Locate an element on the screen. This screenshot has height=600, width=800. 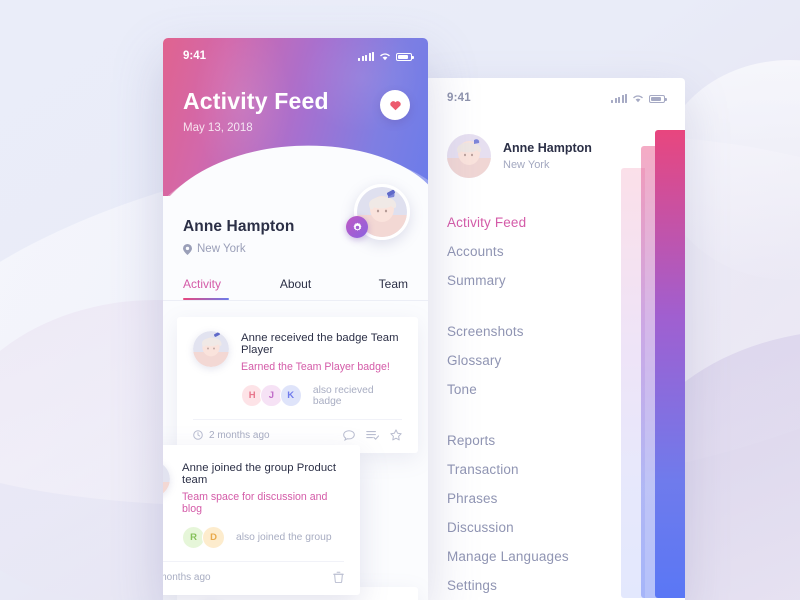
map-pin-icon is located at coordinates (187, 249).